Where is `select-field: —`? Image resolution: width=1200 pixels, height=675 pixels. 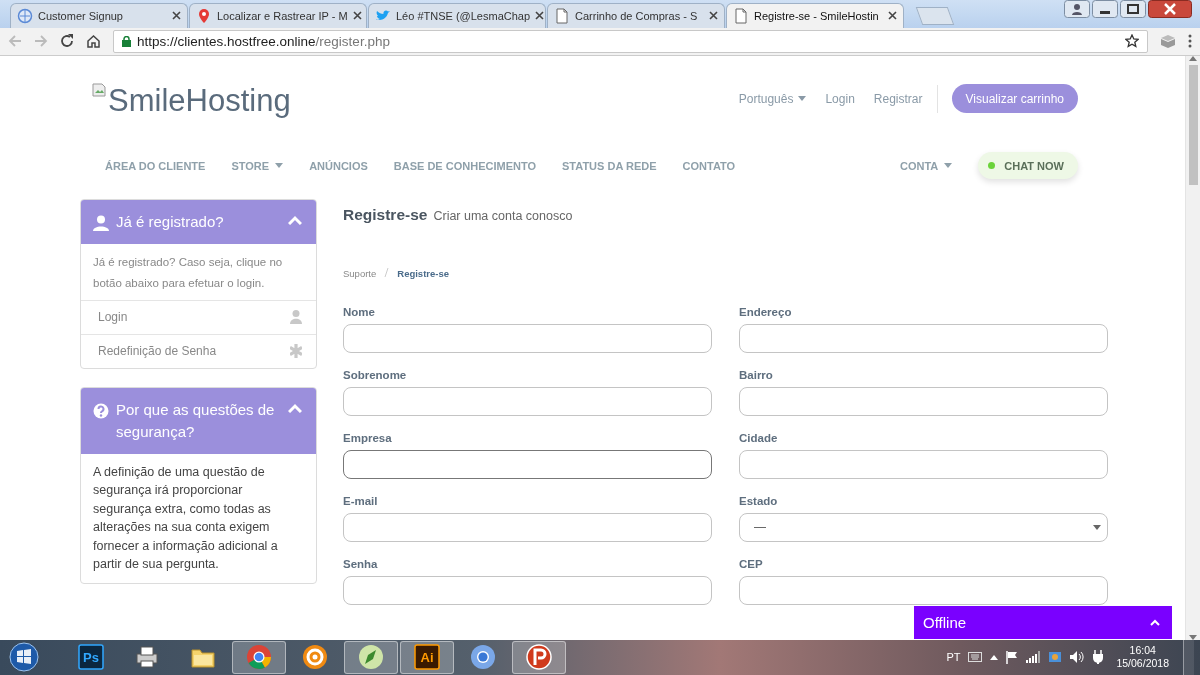
select-field: — is located at coordinates (923, 527).